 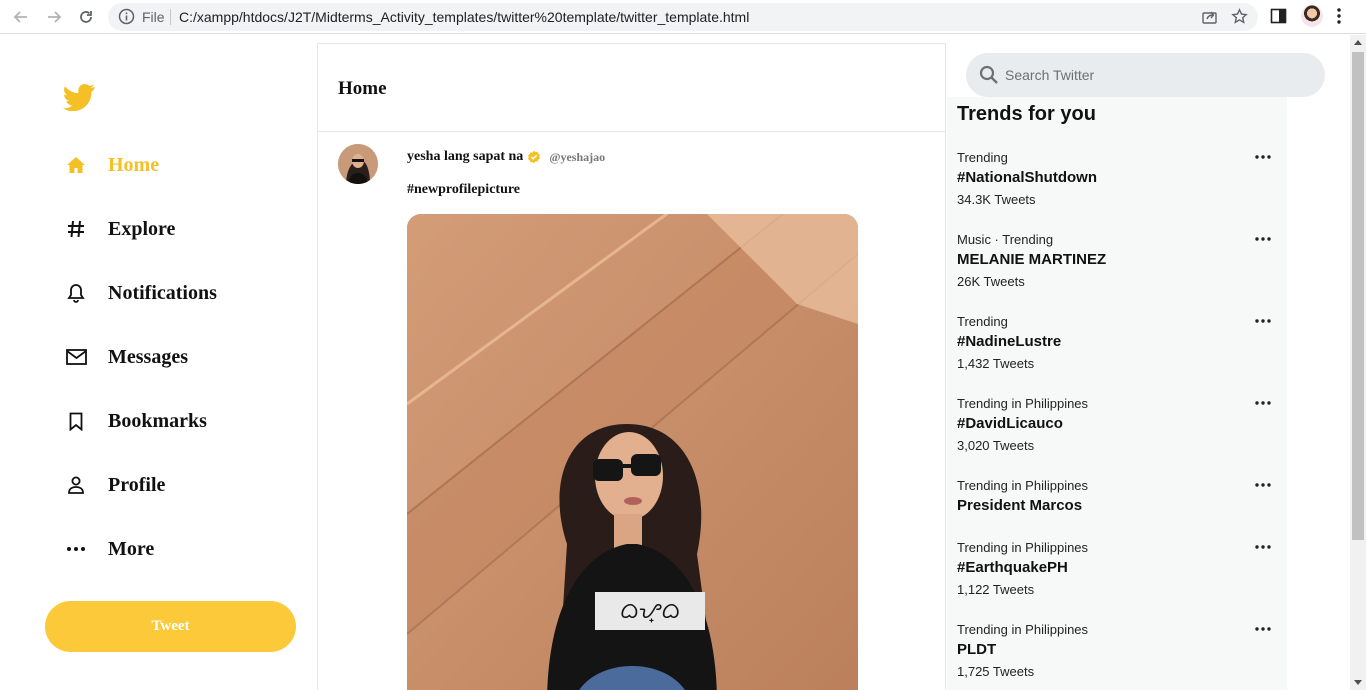 I want to click on trend-name: MELANIE MARTINEZ, so click(x=1032, y=259).